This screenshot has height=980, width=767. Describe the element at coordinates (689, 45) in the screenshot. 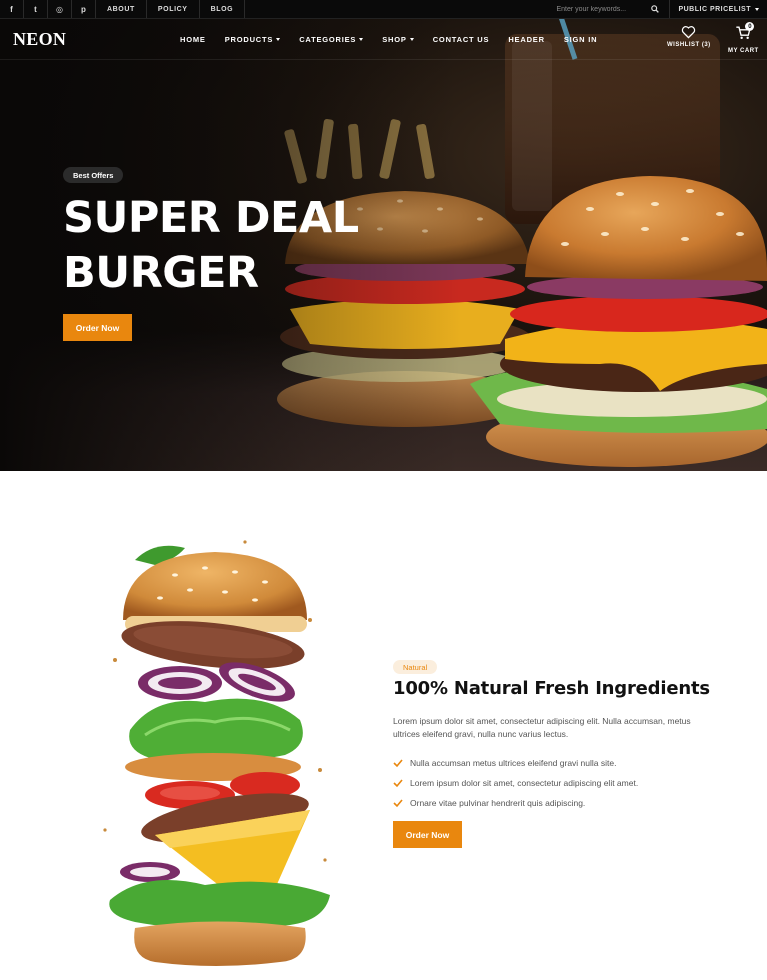

I see `wishlist-label: WISHLIST (3)` at that location.